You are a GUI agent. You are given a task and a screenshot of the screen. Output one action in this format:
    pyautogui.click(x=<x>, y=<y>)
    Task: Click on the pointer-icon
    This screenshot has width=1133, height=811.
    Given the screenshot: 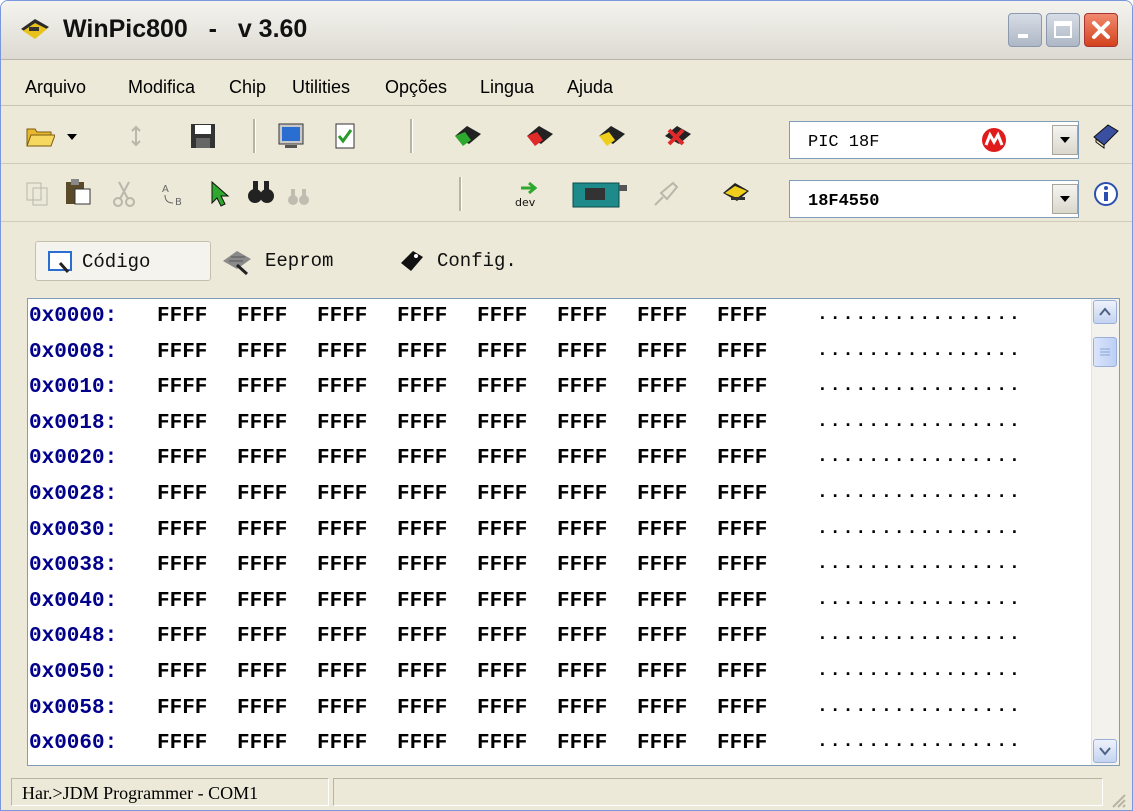 What is the action you would take?
    pyautogui.click(x=221, y=194)
    